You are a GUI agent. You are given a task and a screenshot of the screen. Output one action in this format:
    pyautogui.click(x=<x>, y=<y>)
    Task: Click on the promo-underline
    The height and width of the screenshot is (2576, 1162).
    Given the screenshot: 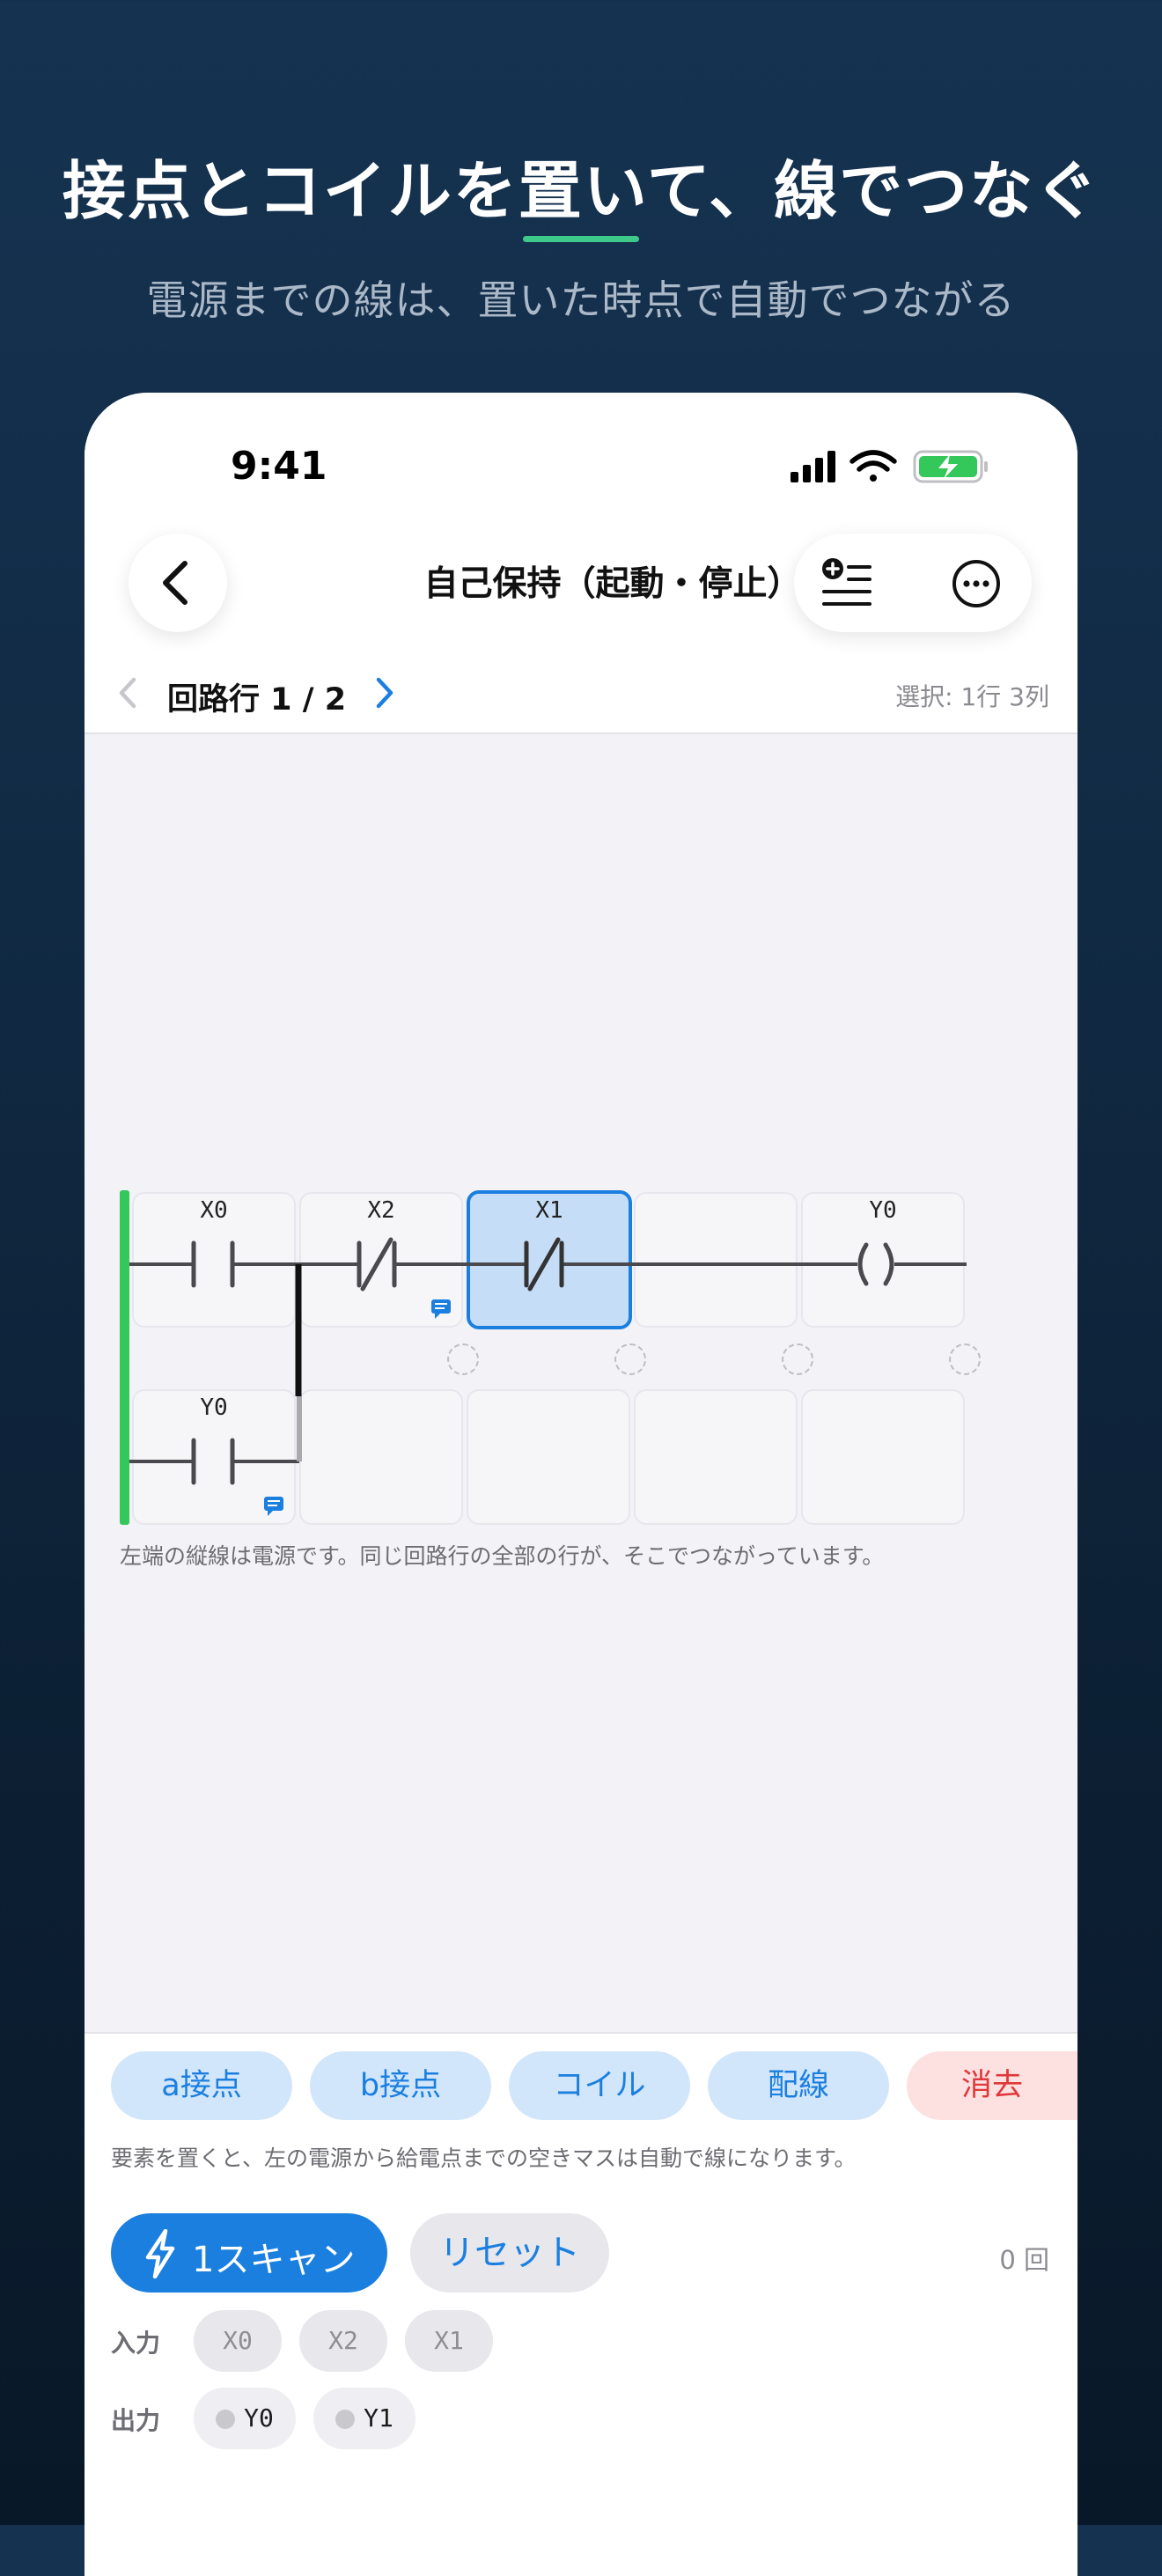 What is the action you would take?
    pyautogui.click(x=581, y=239)
    